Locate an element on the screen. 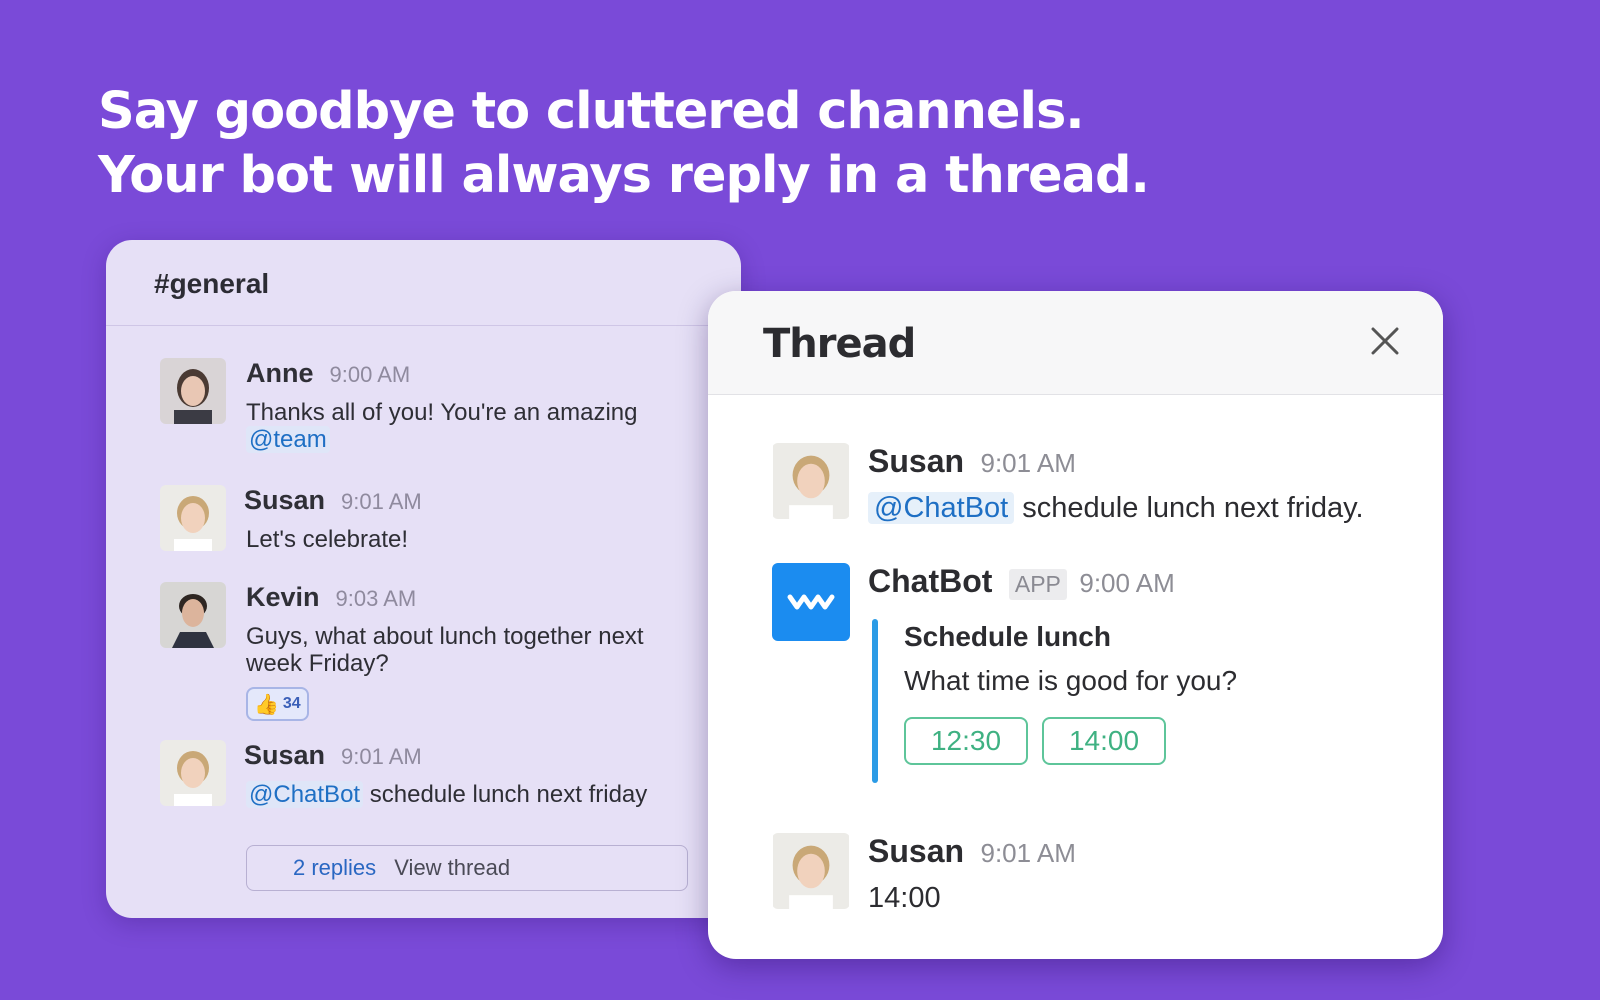 The image size is (1600, 1000). message-text: 14:00 is located at coordinates (904, 898).